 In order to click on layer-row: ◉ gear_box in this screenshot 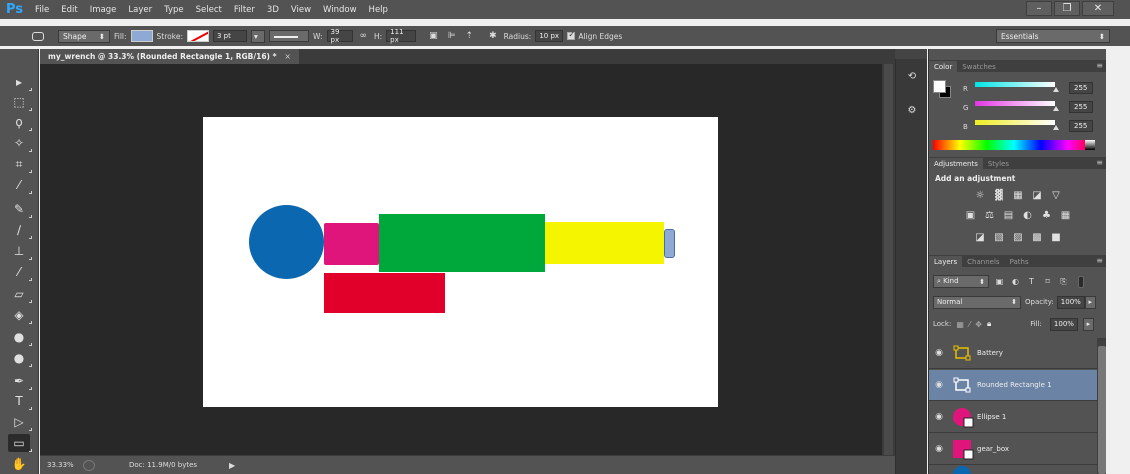, I will do `click(1013, 449)`.